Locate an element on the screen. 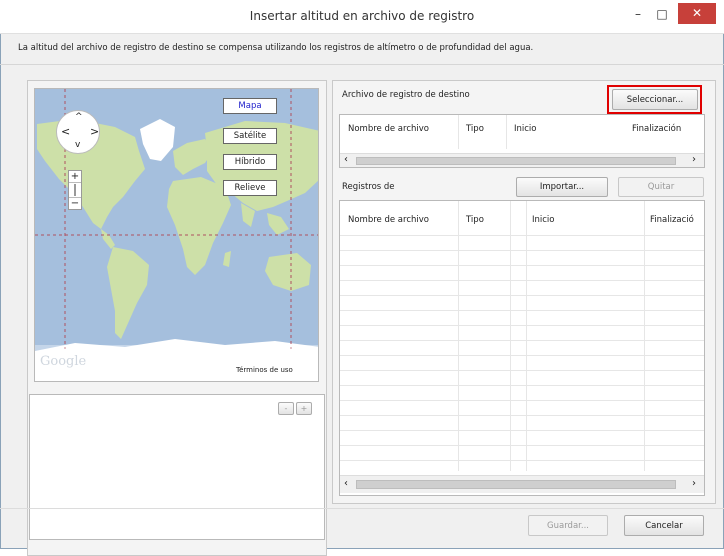 Image resolution: width=724 pixels, height=556 pixels. highlight-box is located at coordinates (654, 99).